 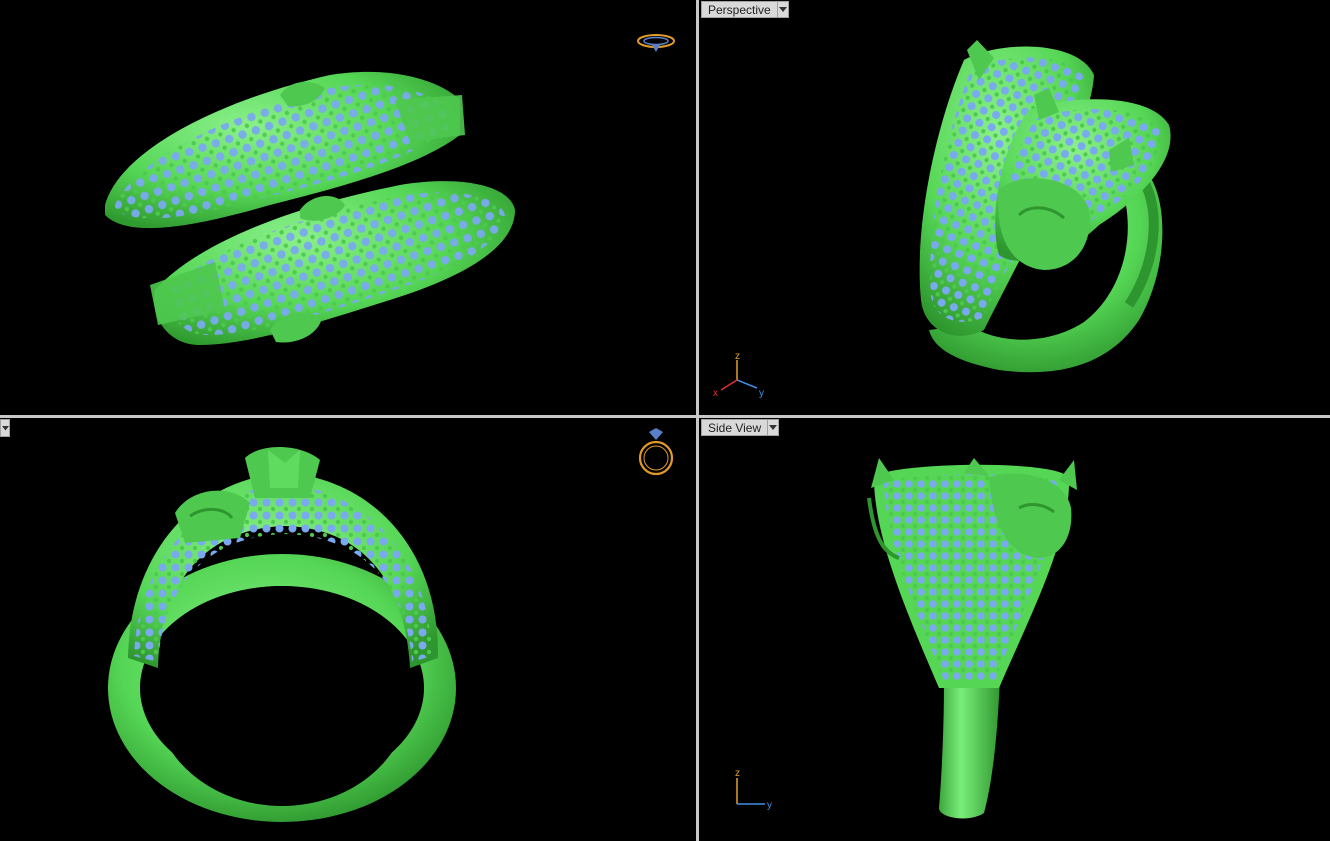 What do you see at coordinates (753, 789) in the screenshot?
I see `axis-triad-side: z y` at bounding box center [753, 789].